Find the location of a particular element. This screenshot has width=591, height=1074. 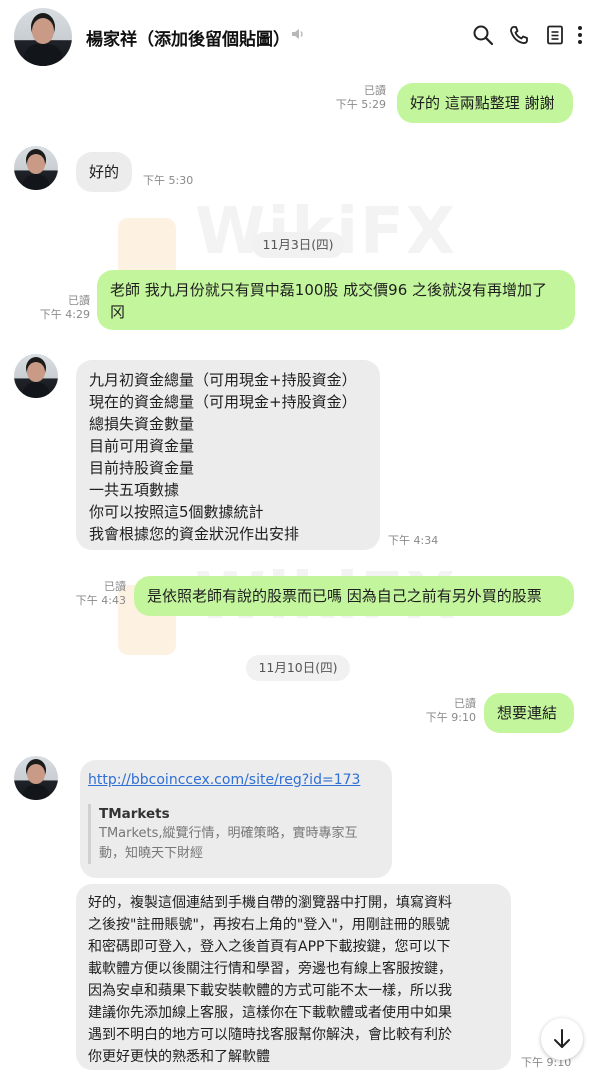

message-text: 想要連結 is located at coordinates (527, 713).